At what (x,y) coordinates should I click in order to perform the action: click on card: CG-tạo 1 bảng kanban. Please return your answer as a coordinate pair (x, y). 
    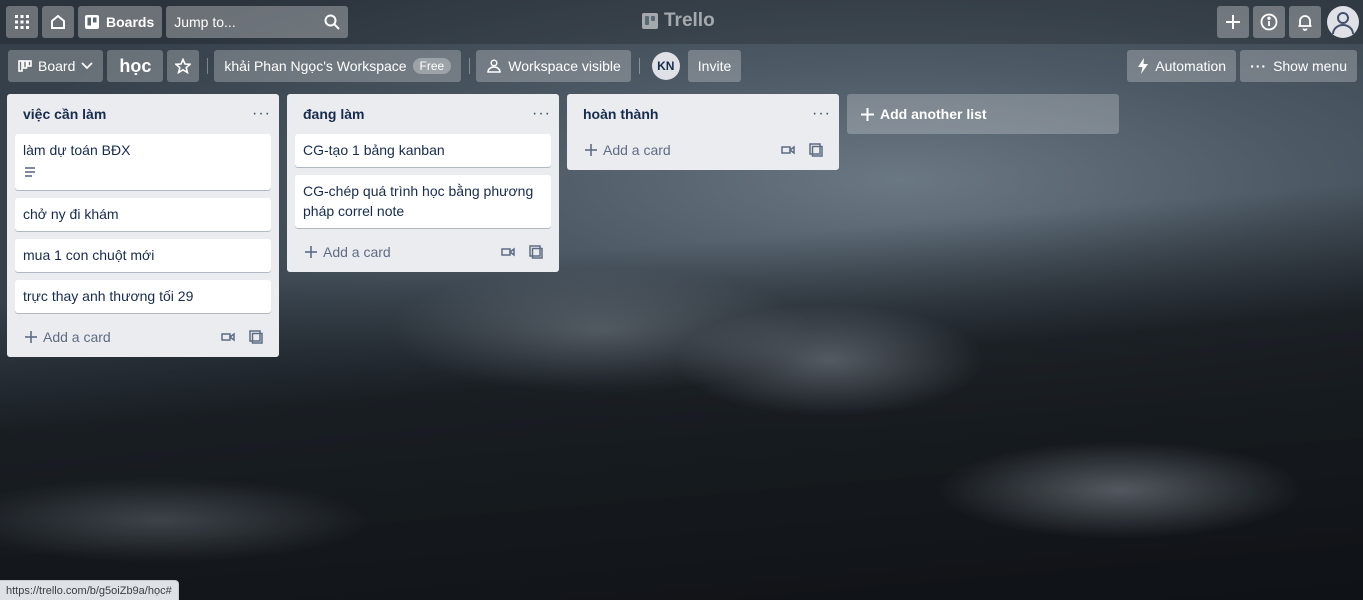
    Looking at the image, I should click on (423, 150).